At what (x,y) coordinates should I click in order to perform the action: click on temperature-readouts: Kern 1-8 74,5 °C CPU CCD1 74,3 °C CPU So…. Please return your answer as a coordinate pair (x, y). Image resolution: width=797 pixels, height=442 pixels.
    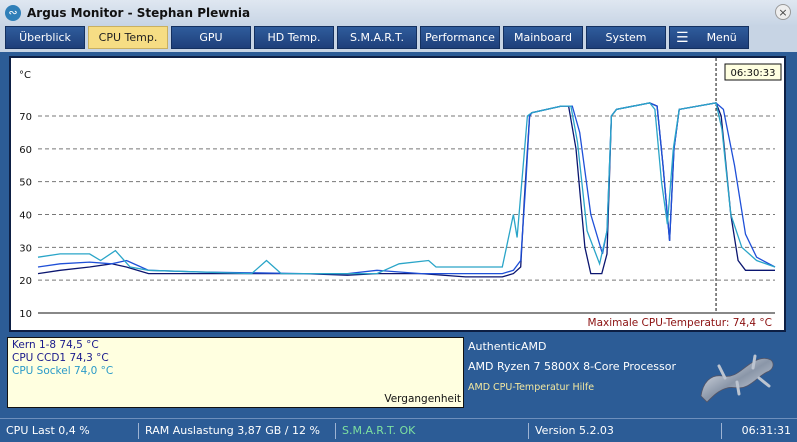
    Looking at the image, I should click on (235, 372).